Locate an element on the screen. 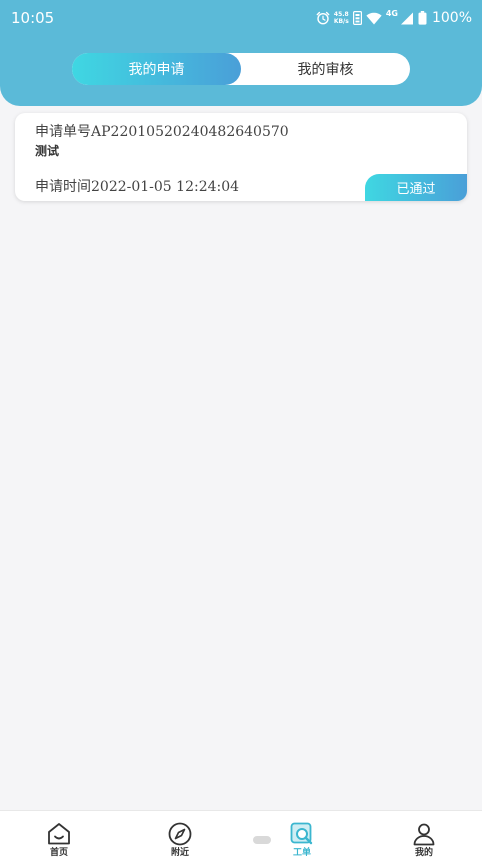 Image resolution: width=482 pixels, height=861 pixels. status-bar: 10:05 45.8 KB/s 4G 100% is located at coordinates (241, 18).